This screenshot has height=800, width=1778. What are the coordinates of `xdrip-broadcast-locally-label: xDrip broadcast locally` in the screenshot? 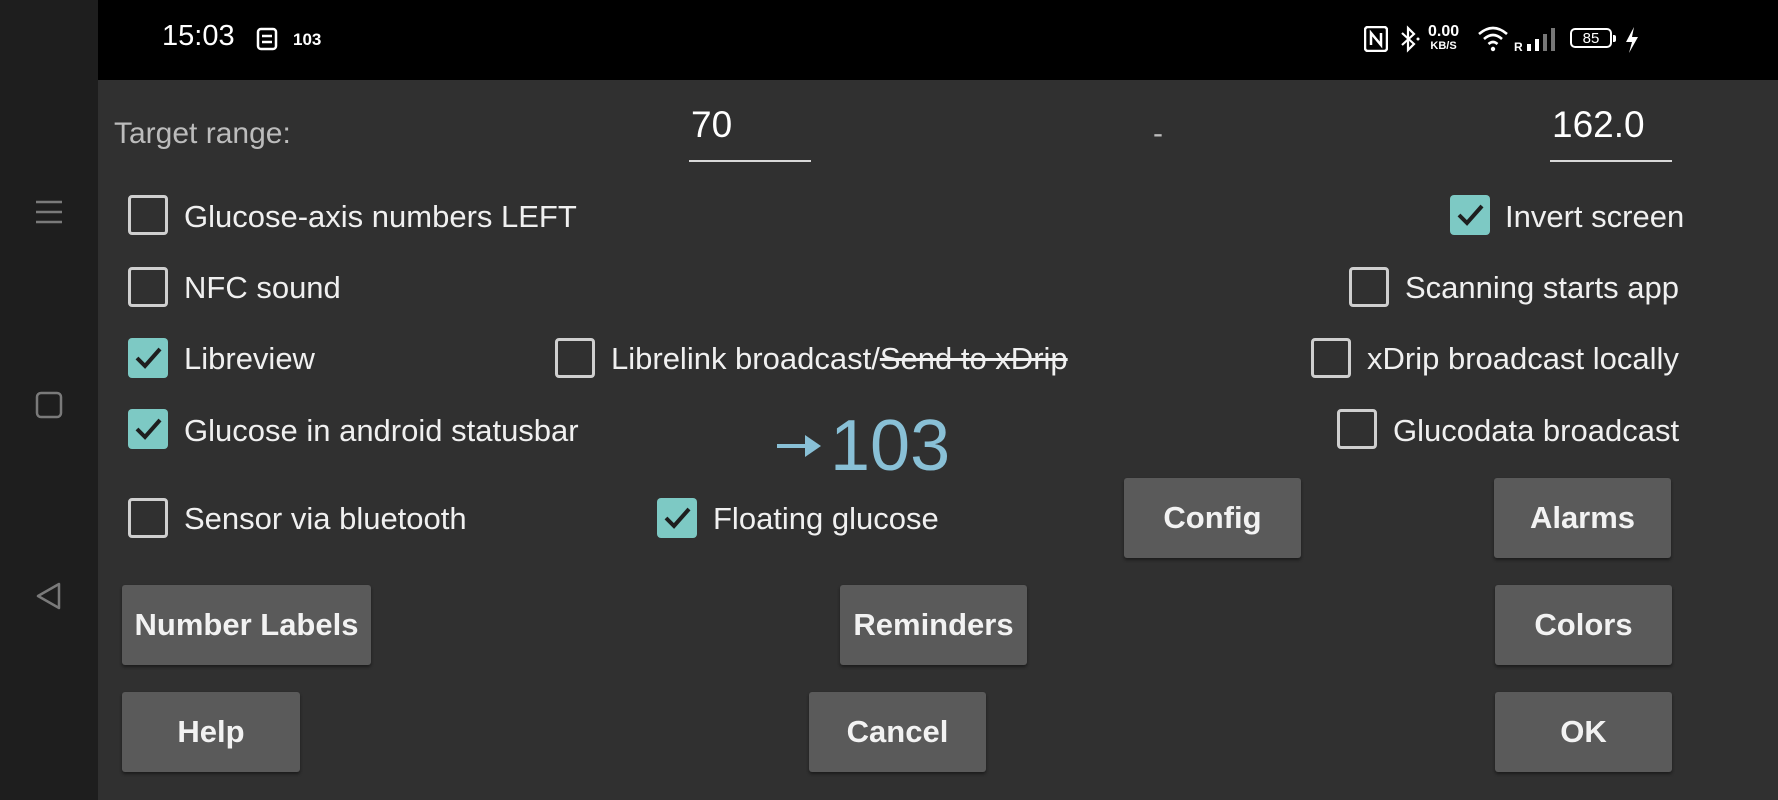 It's located at (1523, 359).